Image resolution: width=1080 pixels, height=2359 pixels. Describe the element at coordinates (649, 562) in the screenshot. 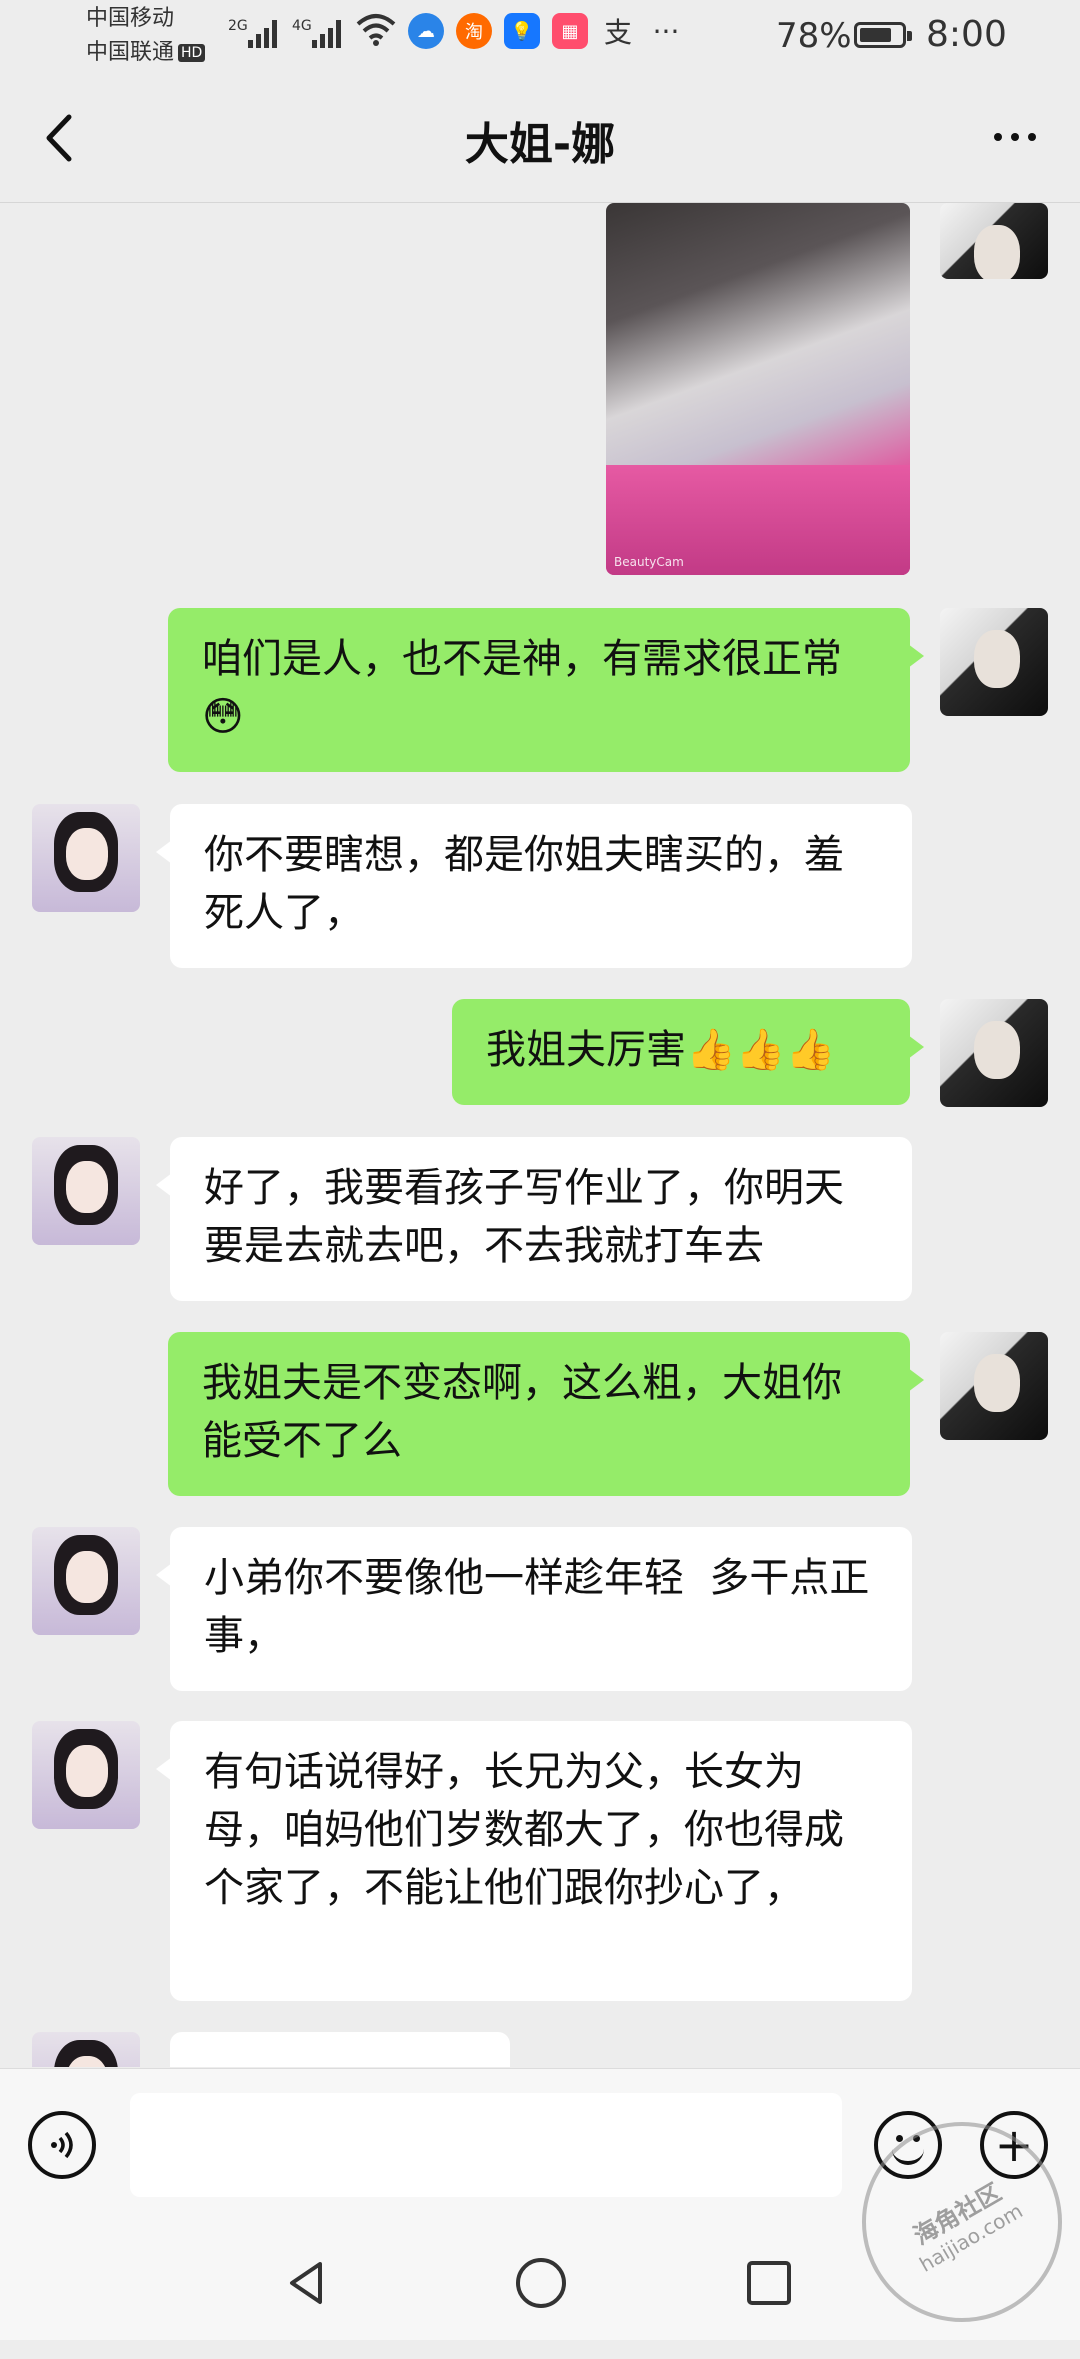

I see `image-watermark: BeautyCam` at that location.